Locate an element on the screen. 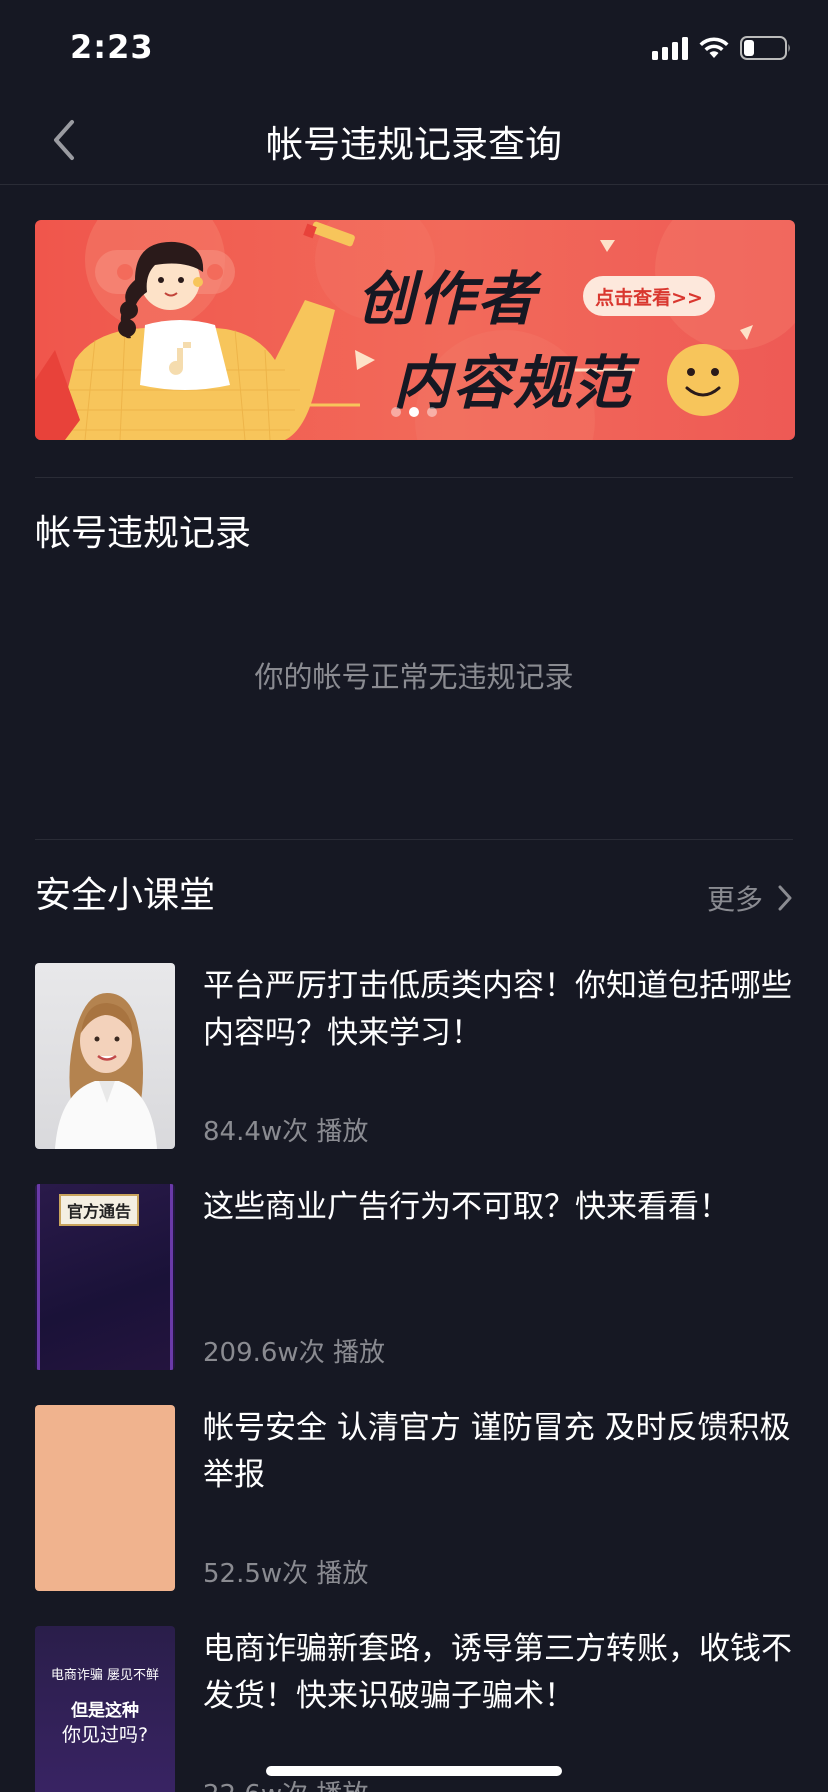 This screenshot has height=1792, width=828. lessons-section-title: 安全小课堂 is located at coordinates (125, 895).